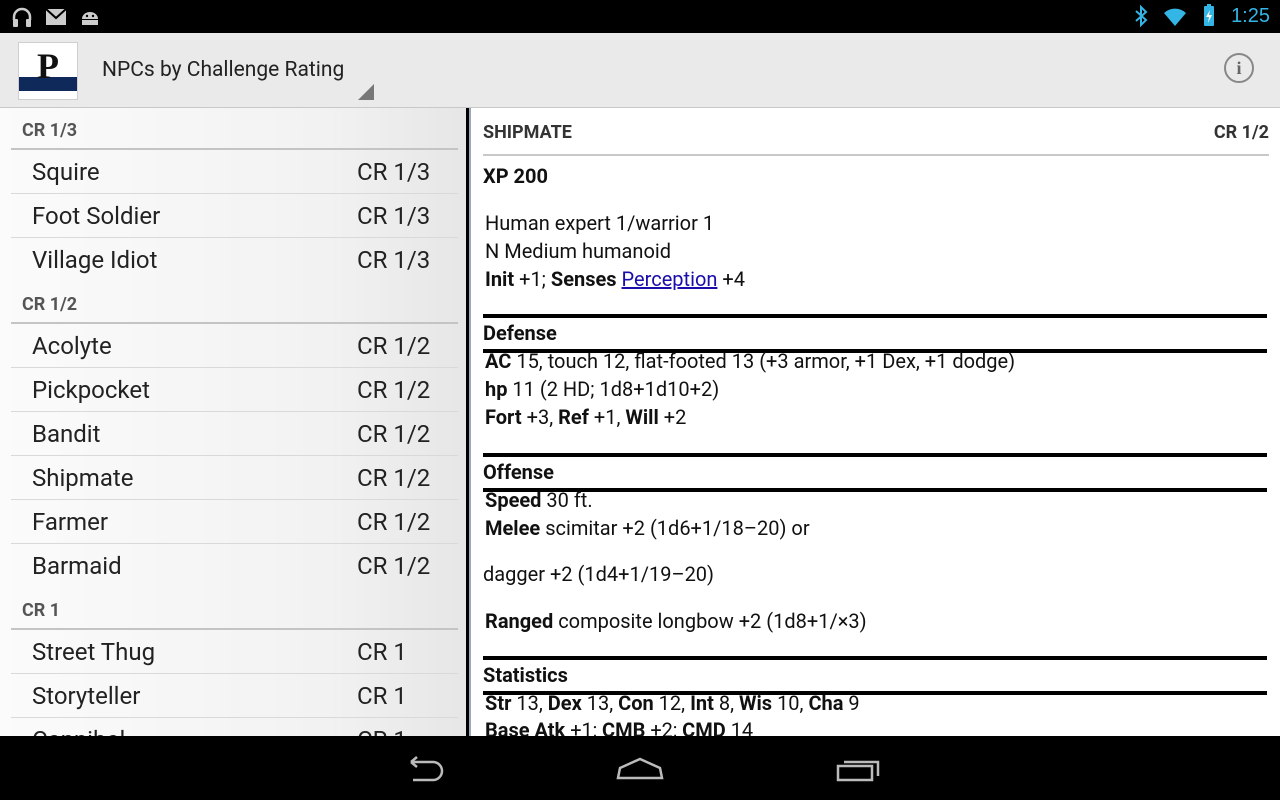 The height and width of the screenshot is (800, 1280). I want to click on info-button: i, so click(1239, 68).